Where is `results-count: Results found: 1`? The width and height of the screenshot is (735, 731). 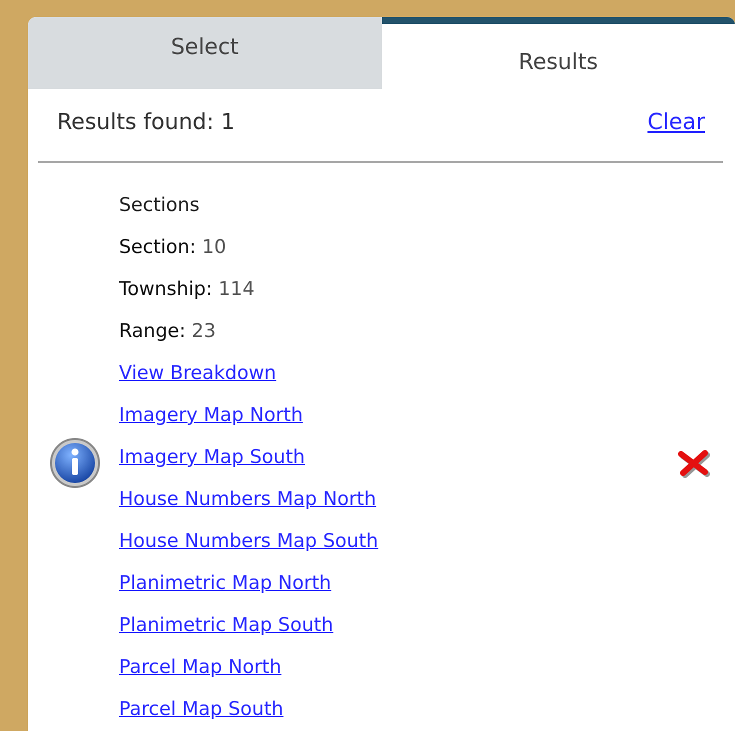 results-count: Results found: 1 is located at coordinates (146, 122).